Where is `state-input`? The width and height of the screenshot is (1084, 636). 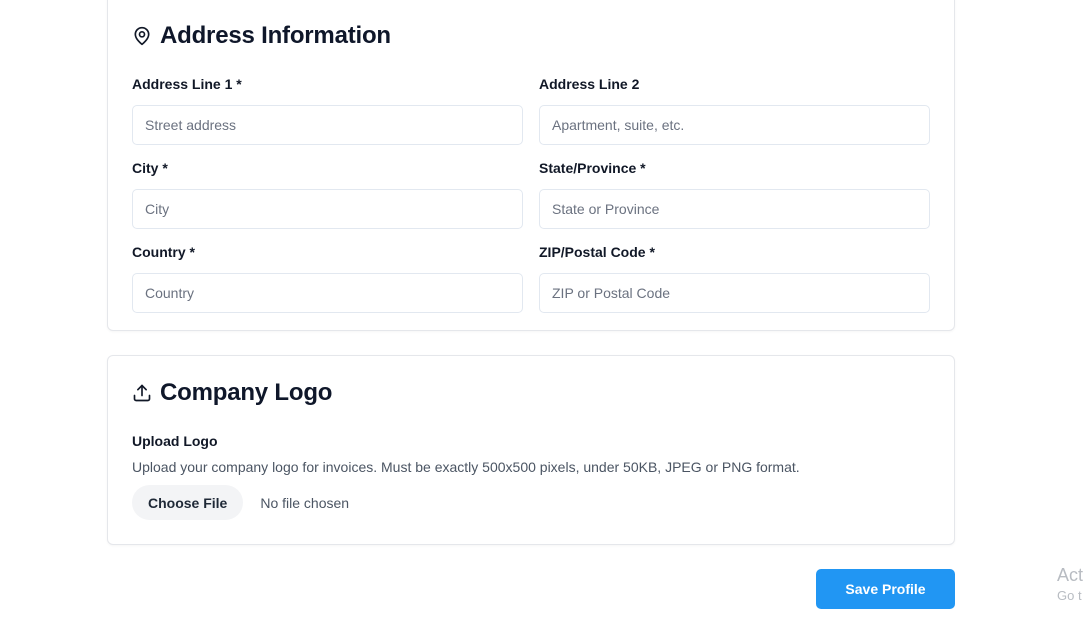
state-input is located at coordinates (734, 209).